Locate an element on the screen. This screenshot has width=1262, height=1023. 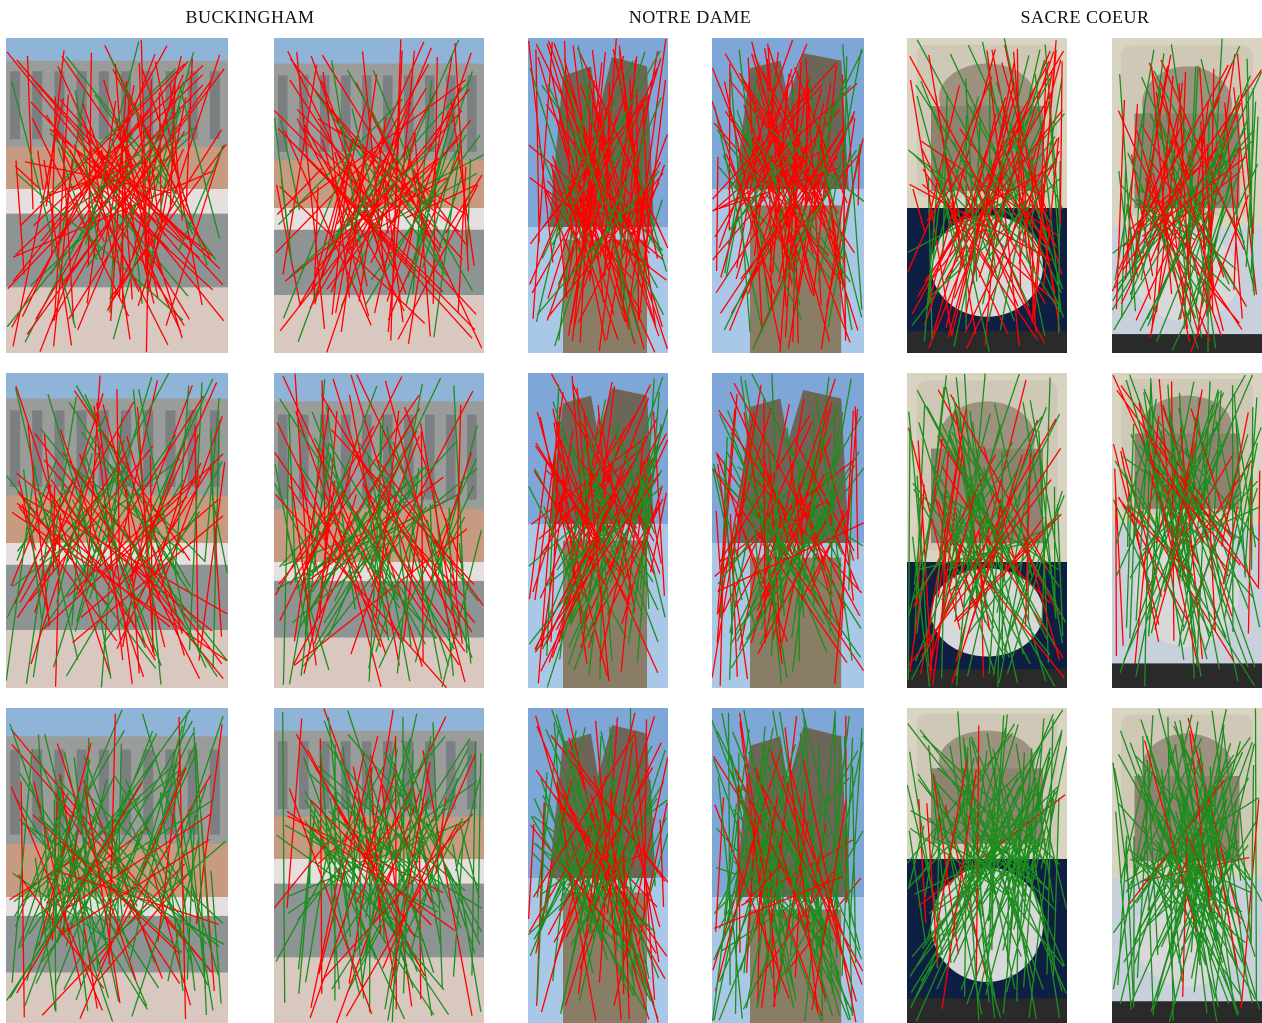
match-panel-r3-c3 is located at coordinates (598, 865).